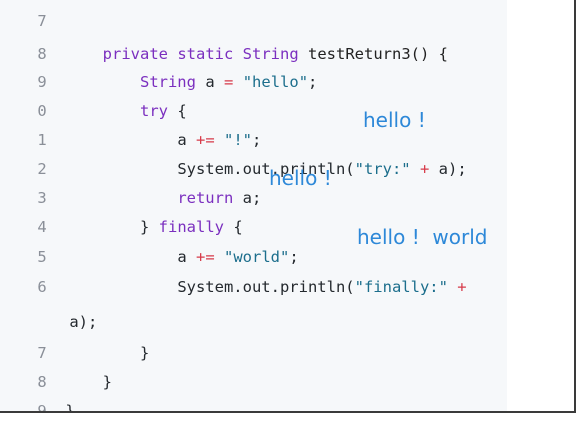 This screenshot has width=582, height=424. What do you see at coordinates (452, 169) in the screenshot?
I see `code-text: a);` at bounding box center [452, 169].